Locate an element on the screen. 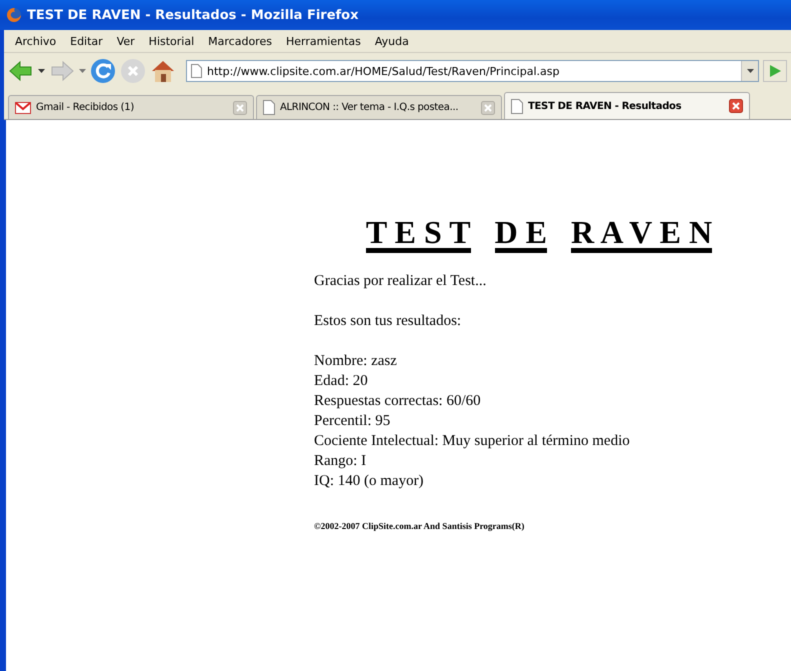 This screenshot has width=791, height=671. menu-item: Marcadores is located at coordinates (240, 41).